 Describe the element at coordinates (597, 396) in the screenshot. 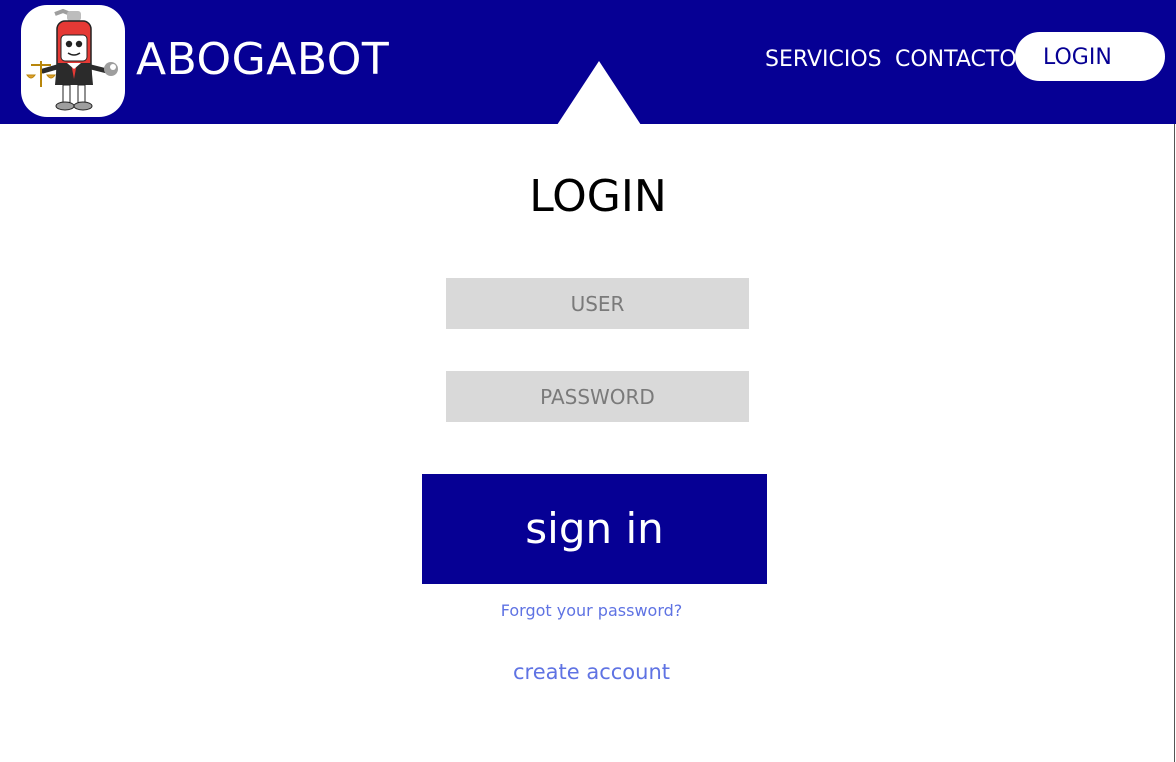

I see `password-input` at that location.